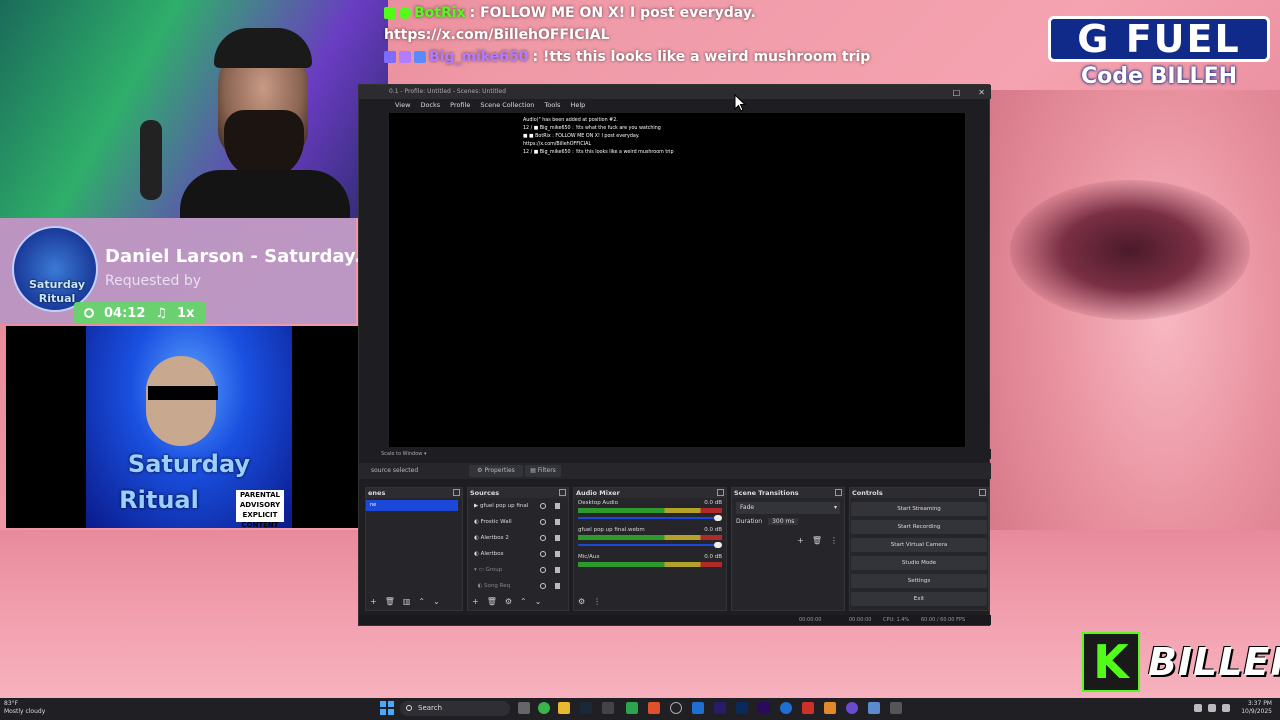  Describe the element at coordinates (783, 521) in the screenshot. I see `duration-input: 300 ms` at that location.